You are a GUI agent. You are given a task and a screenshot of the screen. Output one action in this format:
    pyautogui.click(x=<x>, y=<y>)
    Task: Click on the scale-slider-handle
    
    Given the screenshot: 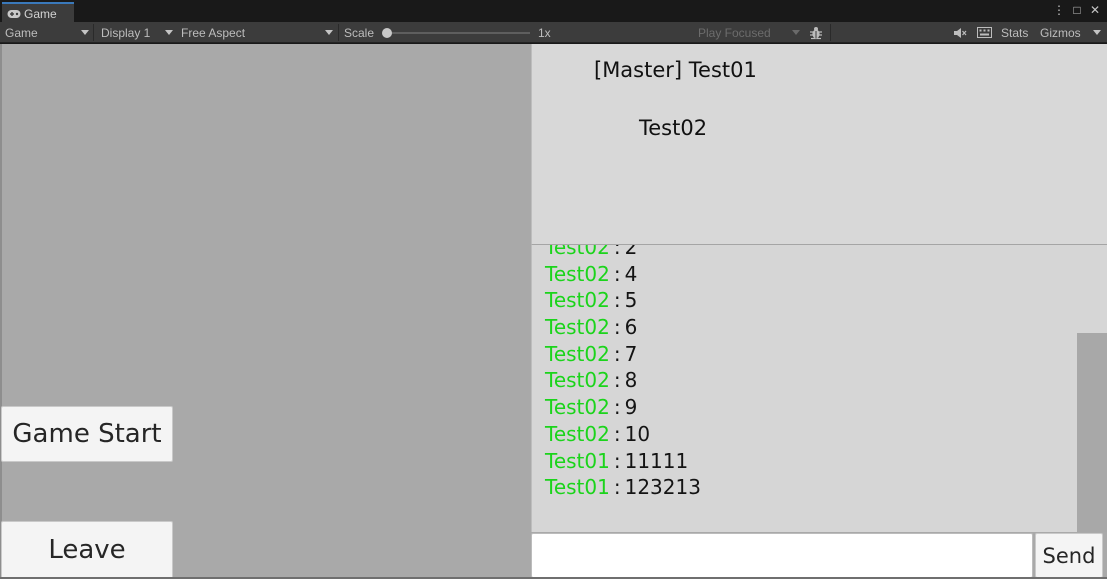 What is the action you would take?
    pyautogui.click(x=387, y=33)
    